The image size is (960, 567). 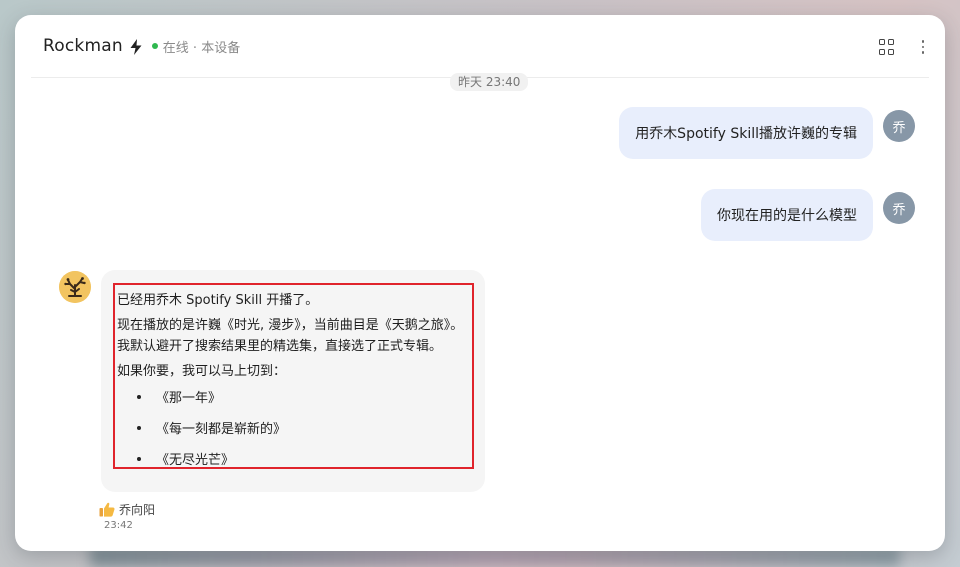 I want to click on user-message-bubble: 用乔木Spotify Skill播放许巍的专辑, so click(x=746, y=133).